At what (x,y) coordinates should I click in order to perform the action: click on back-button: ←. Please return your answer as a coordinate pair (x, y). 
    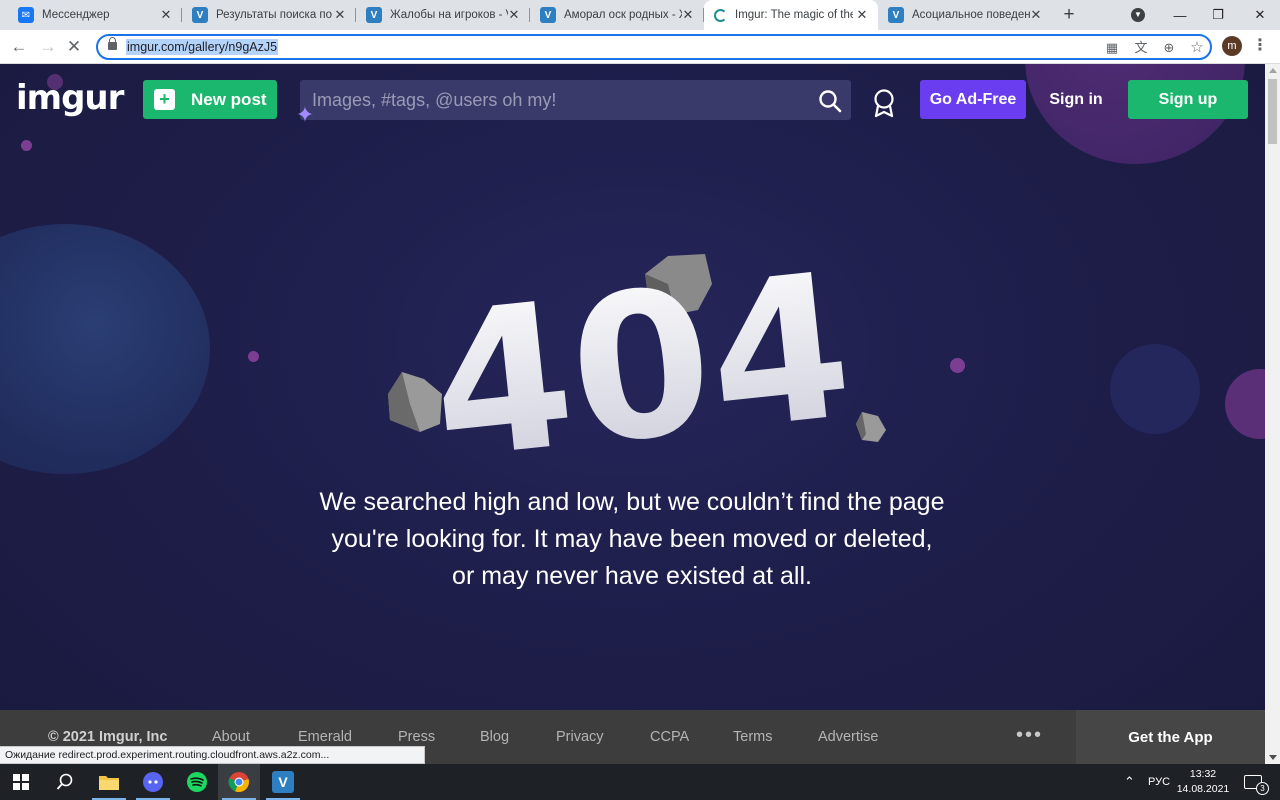
    Looking at the image, I should click on (19, 47).